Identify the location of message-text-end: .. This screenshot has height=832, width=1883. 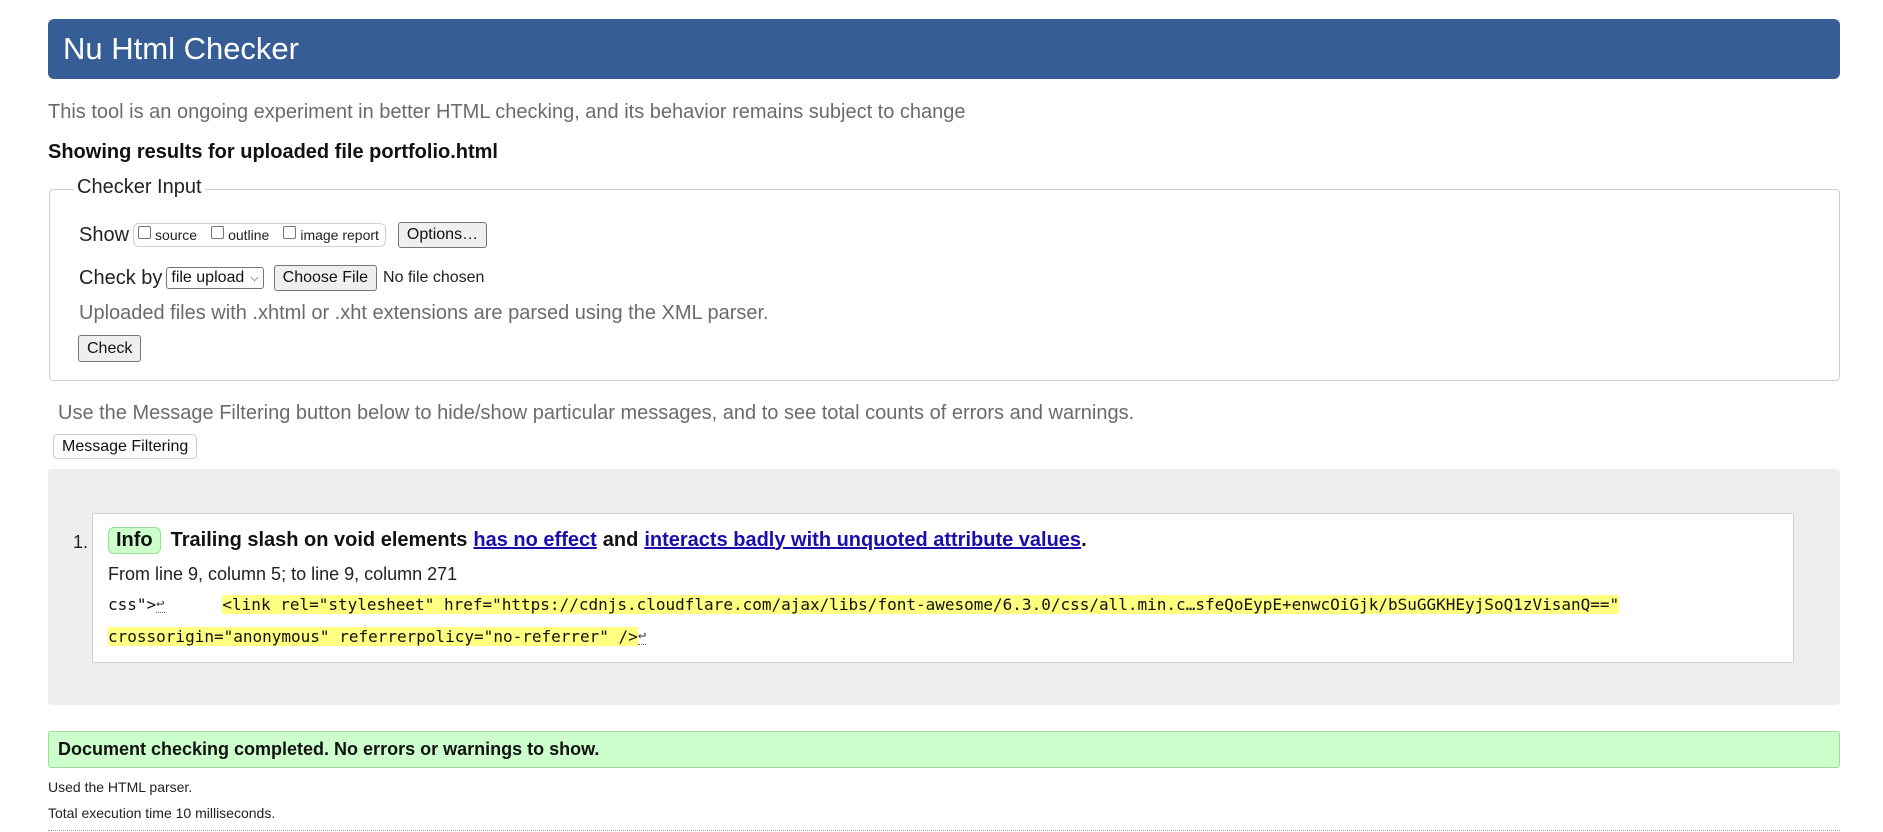
(1084, 539).